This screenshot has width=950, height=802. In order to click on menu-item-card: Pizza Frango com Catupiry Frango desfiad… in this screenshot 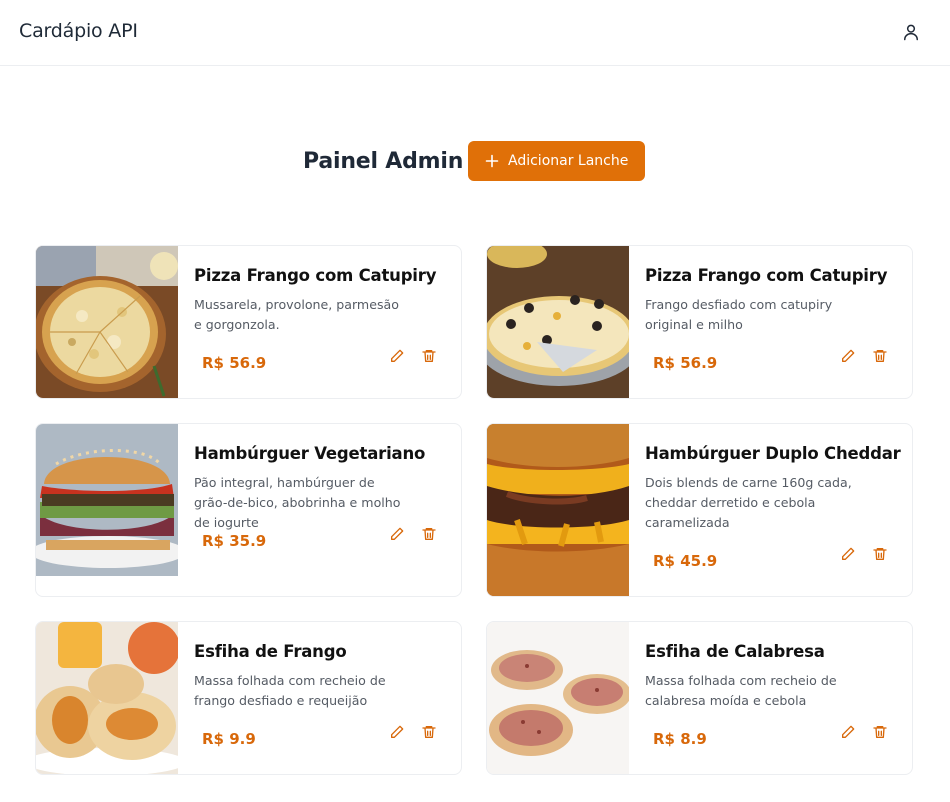, I will do `click(699, 322)`.